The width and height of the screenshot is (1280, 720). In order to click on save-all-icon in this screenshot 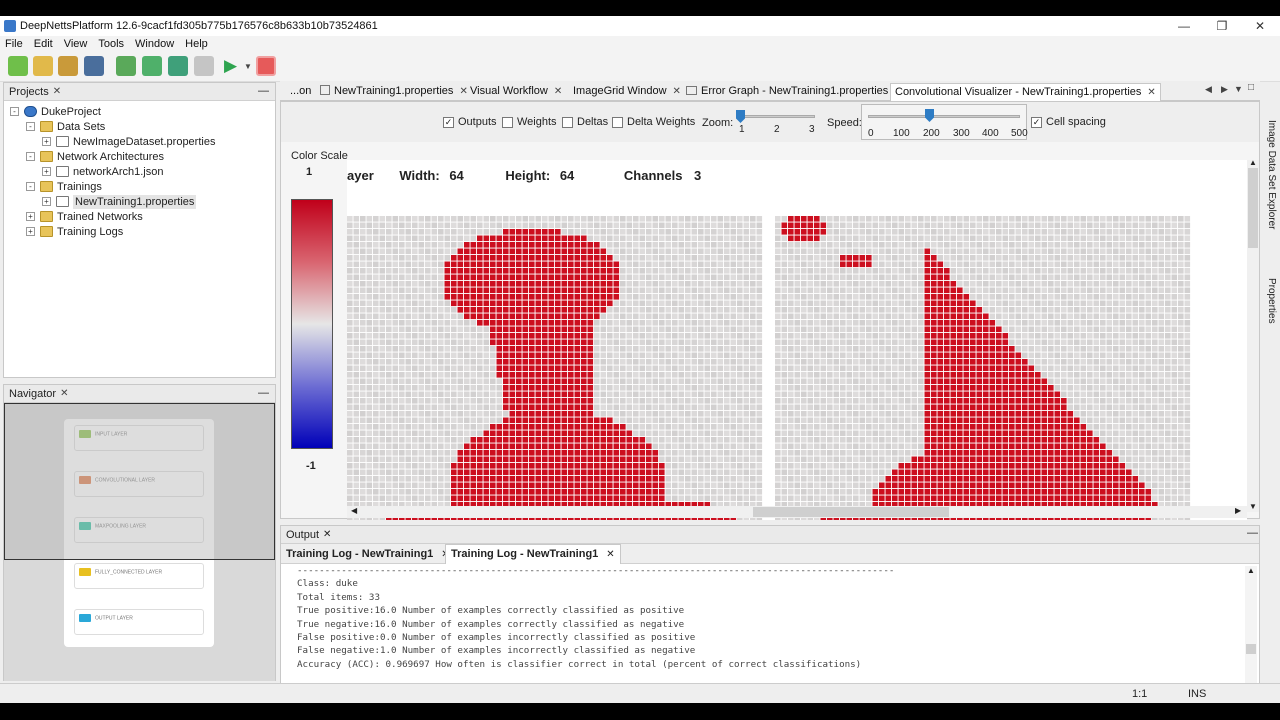, I will do `click(94, 66)`.